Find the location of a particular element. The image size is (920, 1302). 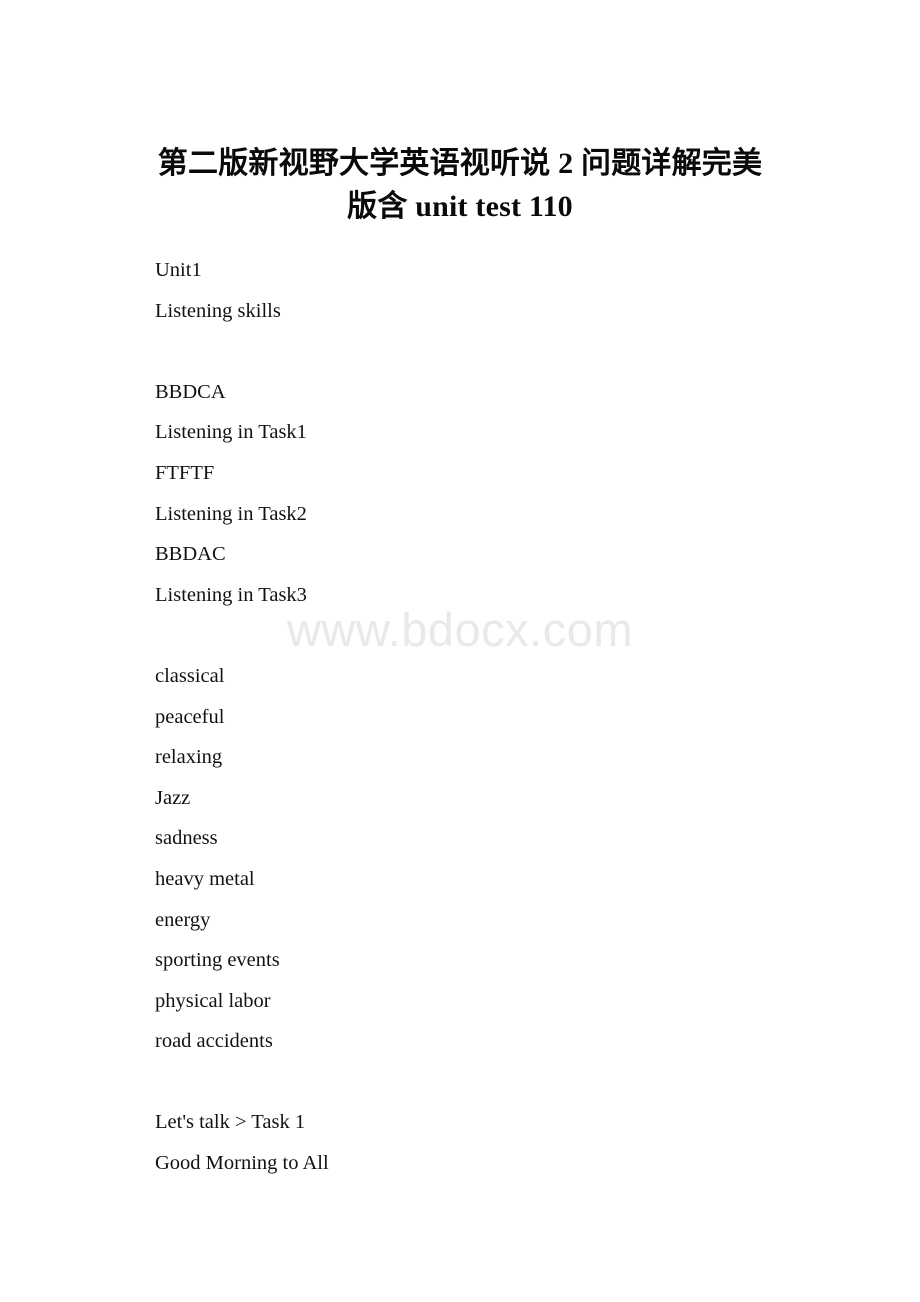

body-line: Listening skills is located at coordinates (218, 310).